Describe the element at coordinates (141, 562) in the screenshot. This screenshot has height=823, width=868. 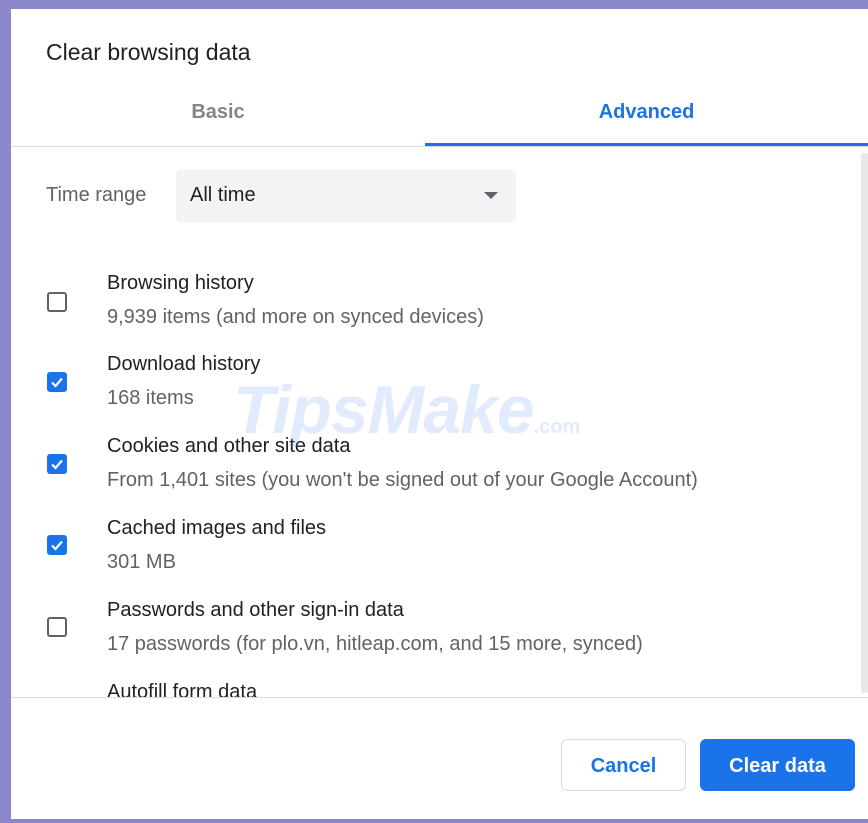
I see `option-subtitle: 301 MB` at that location.